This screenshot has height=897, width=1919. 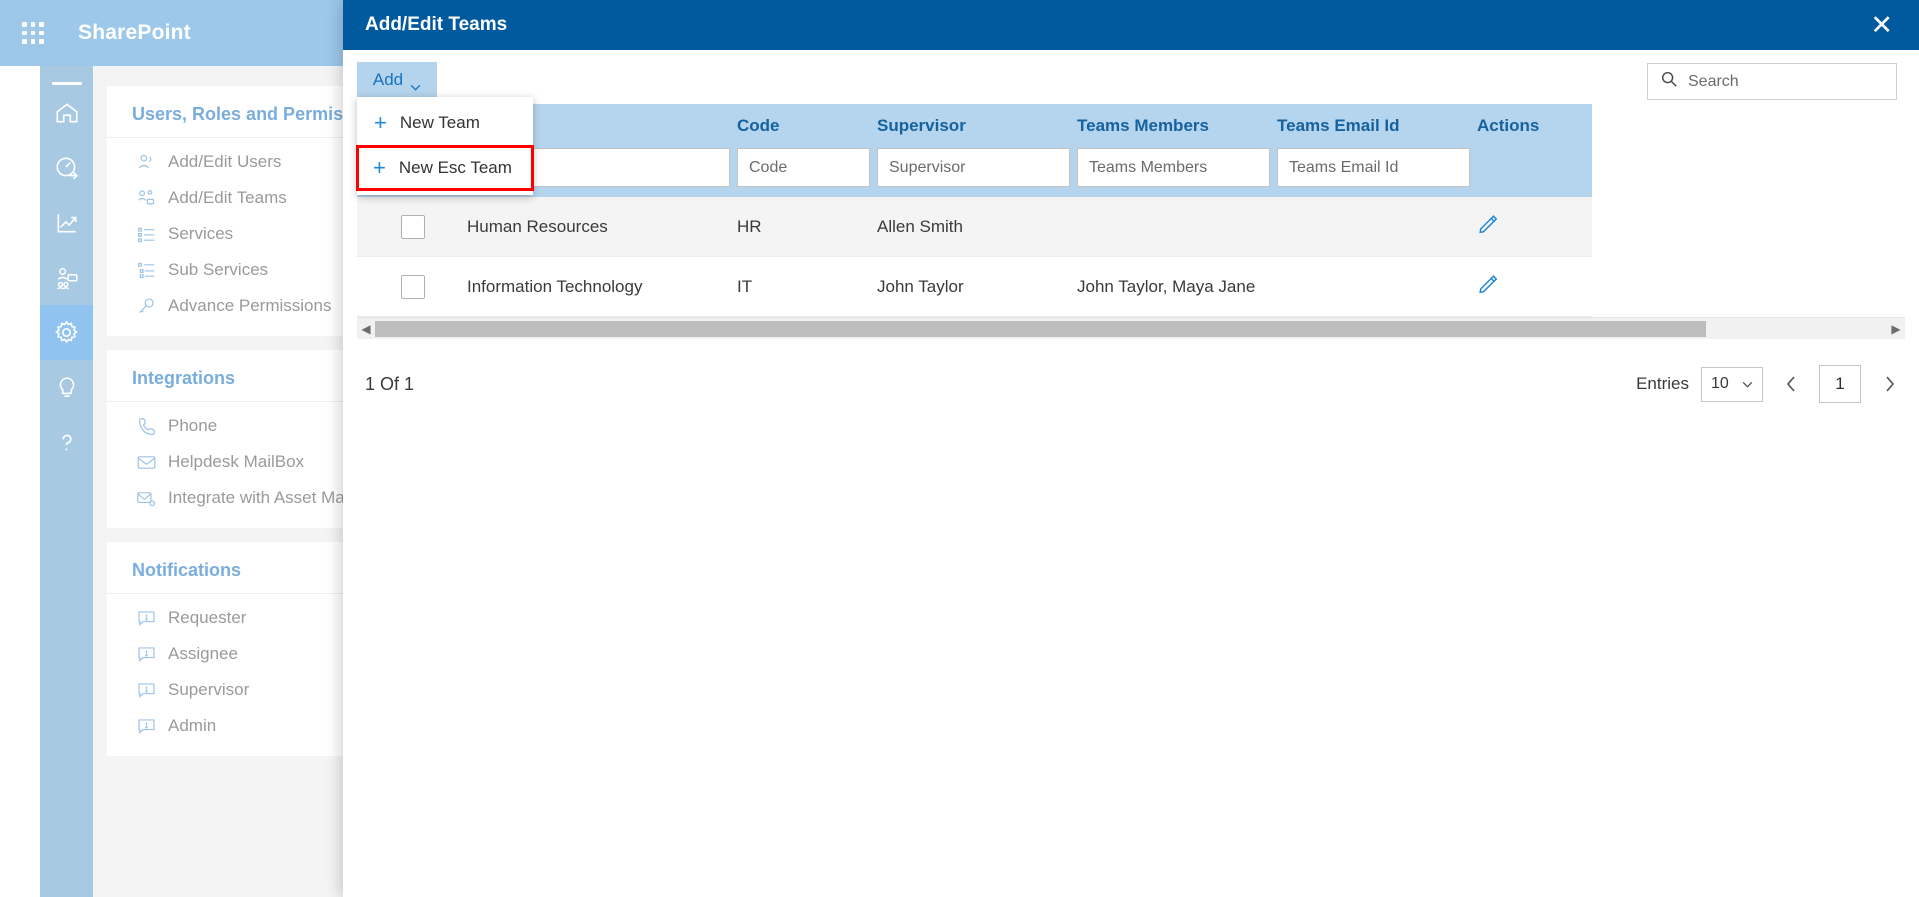 I want to click on horizontal-scrollbar: ◀ ▶, so click(x=1131, y=328).